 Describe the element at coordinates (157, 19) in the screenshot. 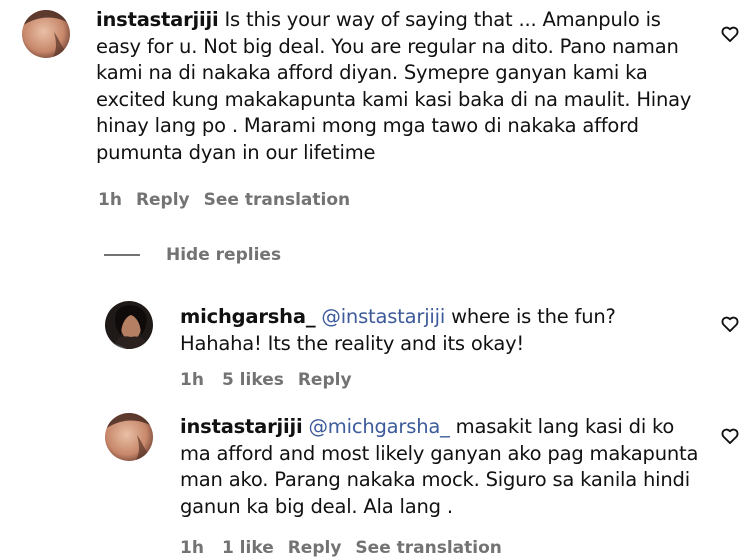

I see `comment-username: instastarjiji` at that location.